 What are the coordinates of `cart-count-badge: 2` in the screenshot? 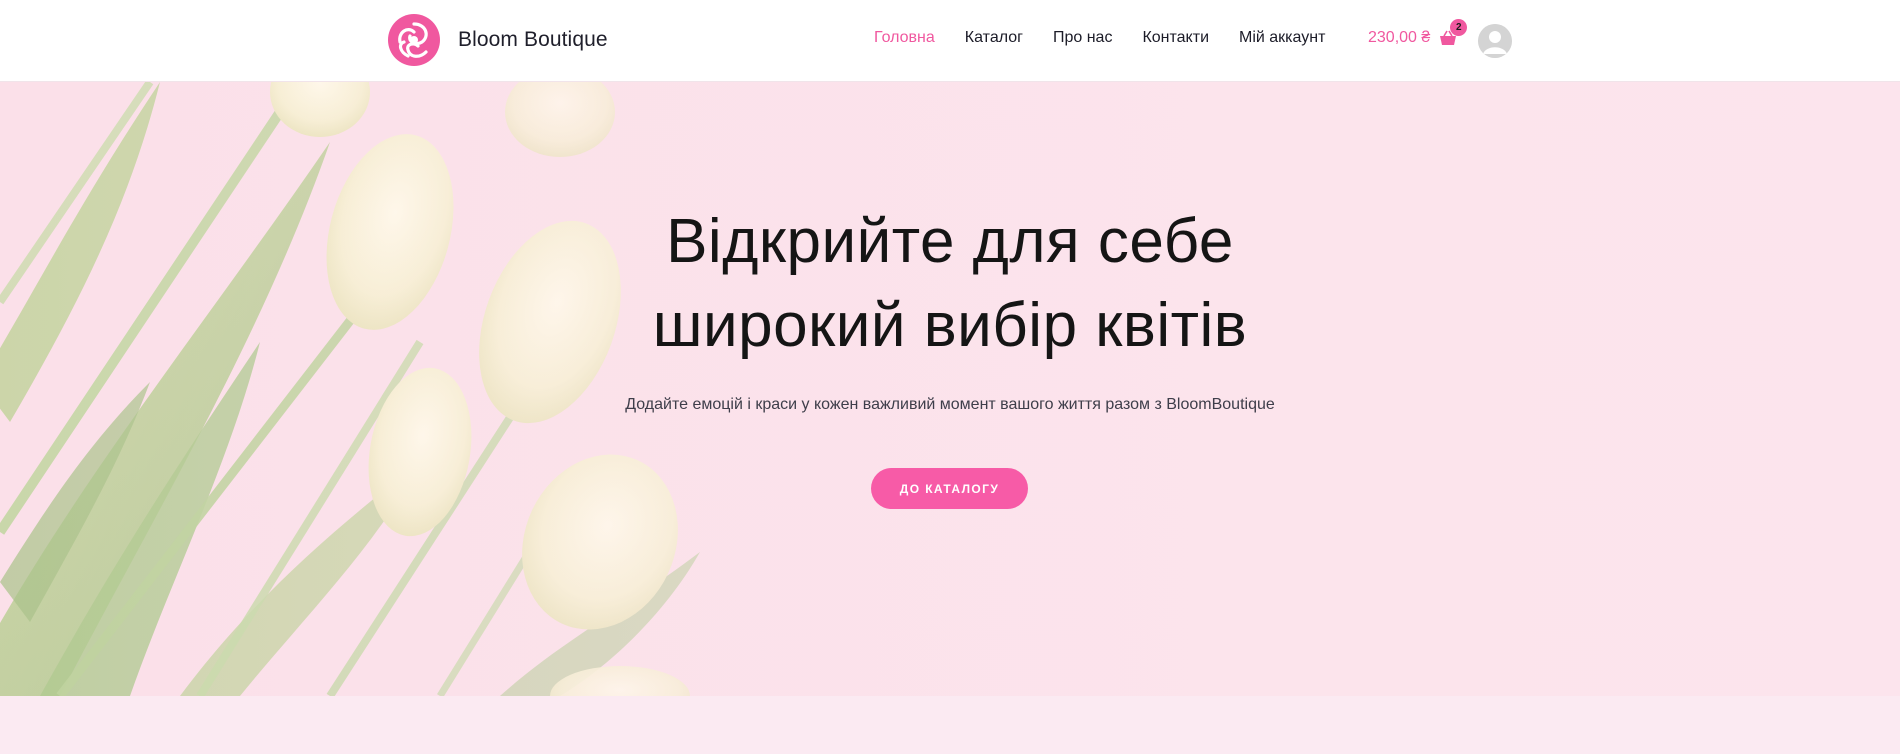 It's located at (1459, 27).